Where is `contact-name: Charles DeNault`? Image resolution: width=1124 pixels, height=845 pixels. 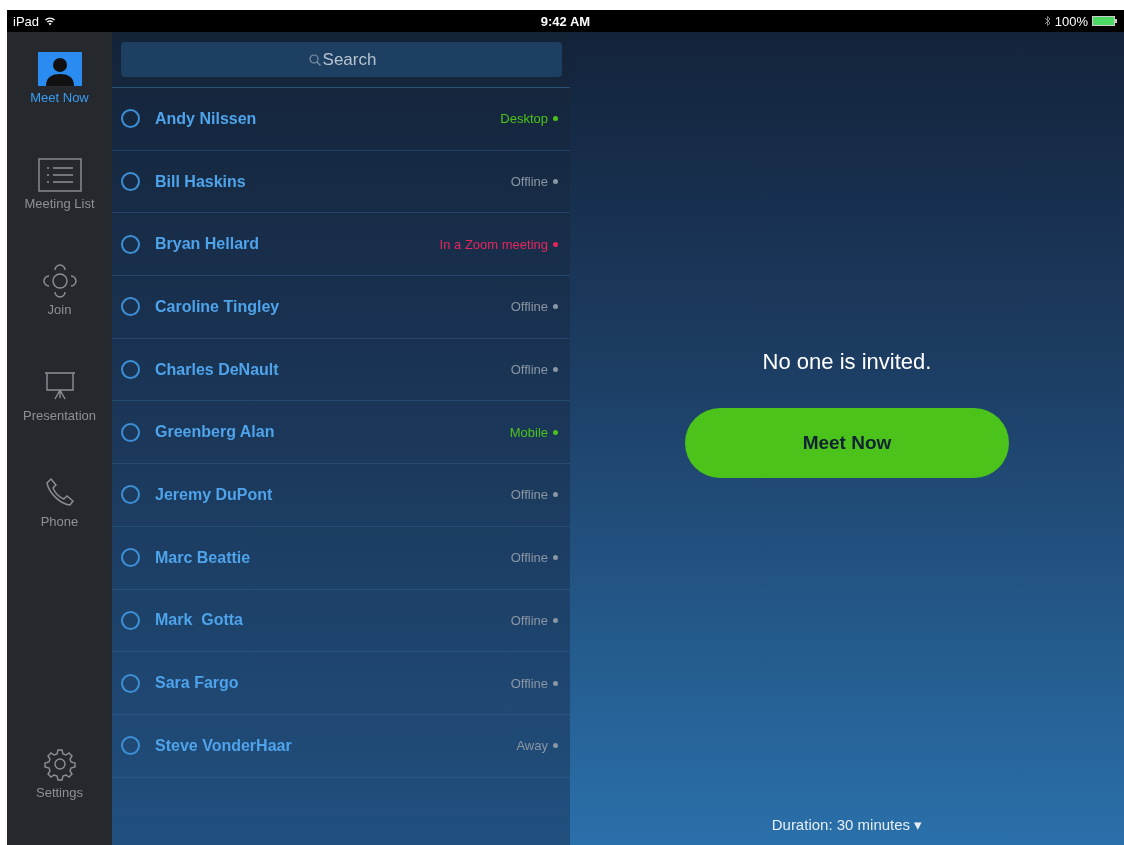 contact-name: Charles DeNault is located at coordinates (217, 369).